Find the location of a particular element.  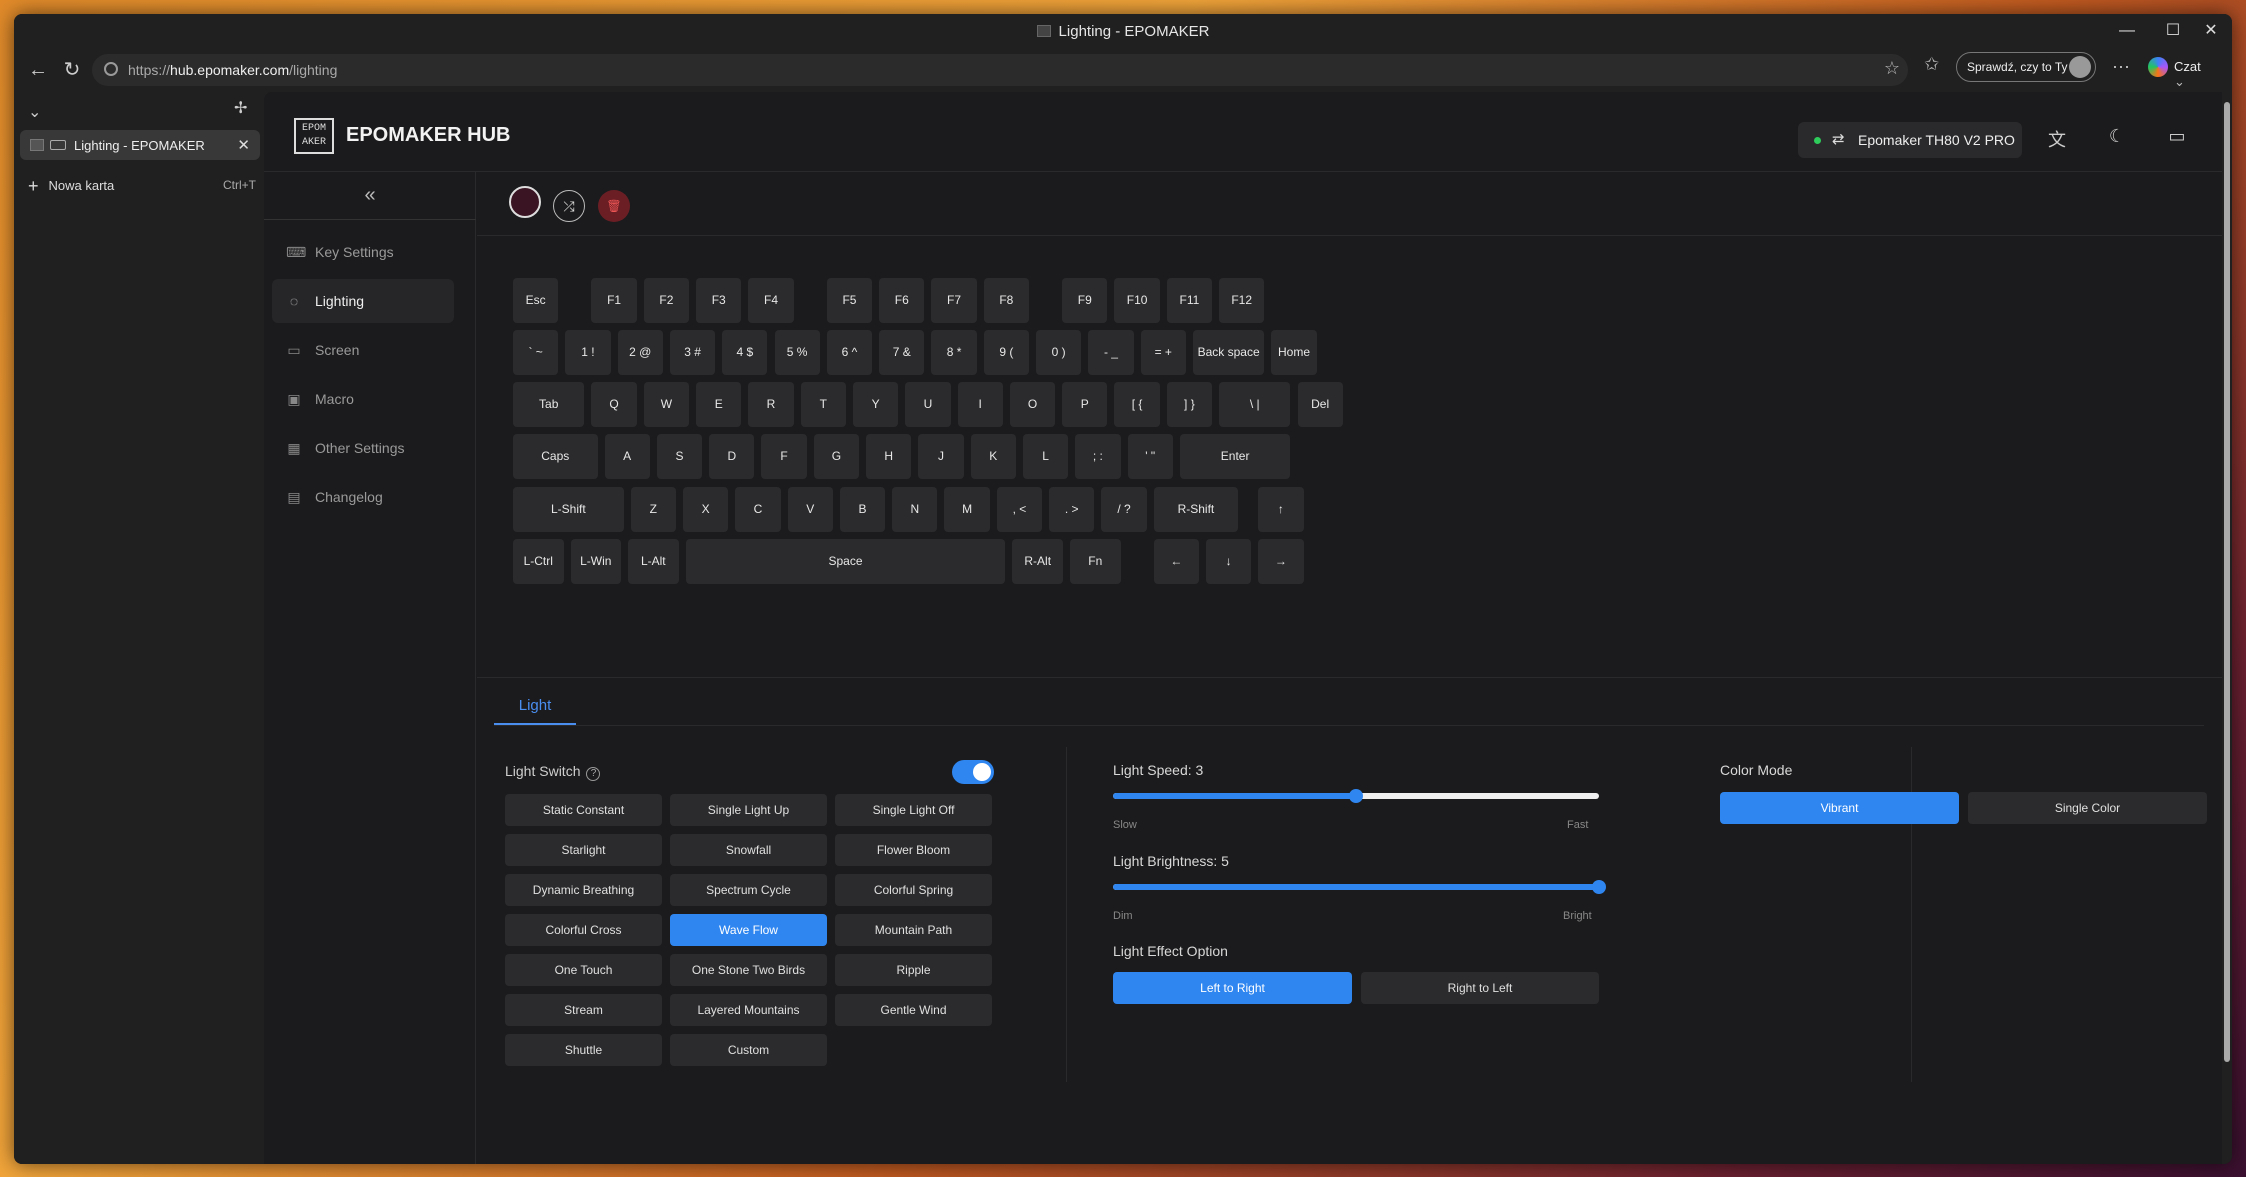

key-l: L is located at coordinates (1045, 456).